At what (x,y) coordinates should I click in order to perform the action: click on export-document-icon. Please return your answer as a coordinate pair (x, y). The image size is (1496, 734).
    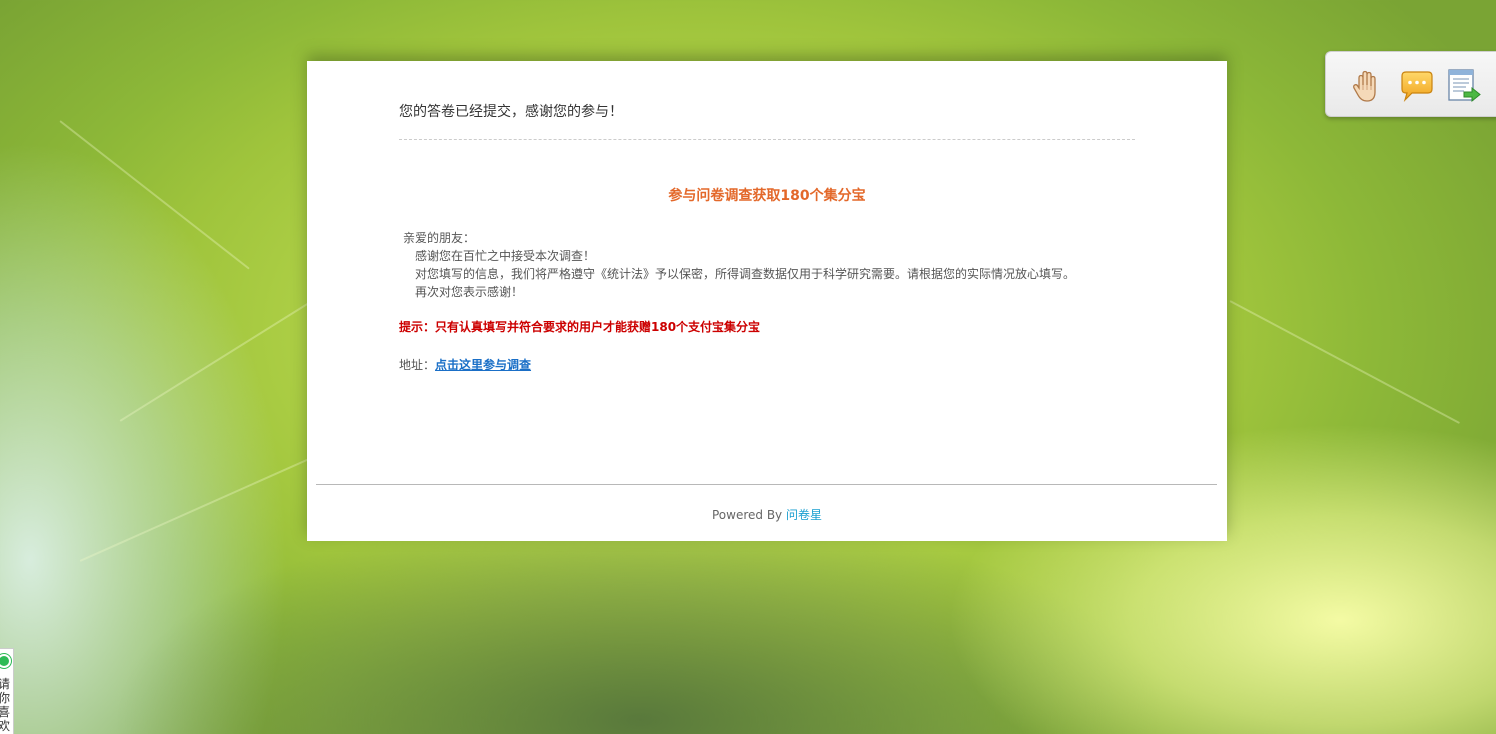
    Looking at the image, I should click on (1464, 86).